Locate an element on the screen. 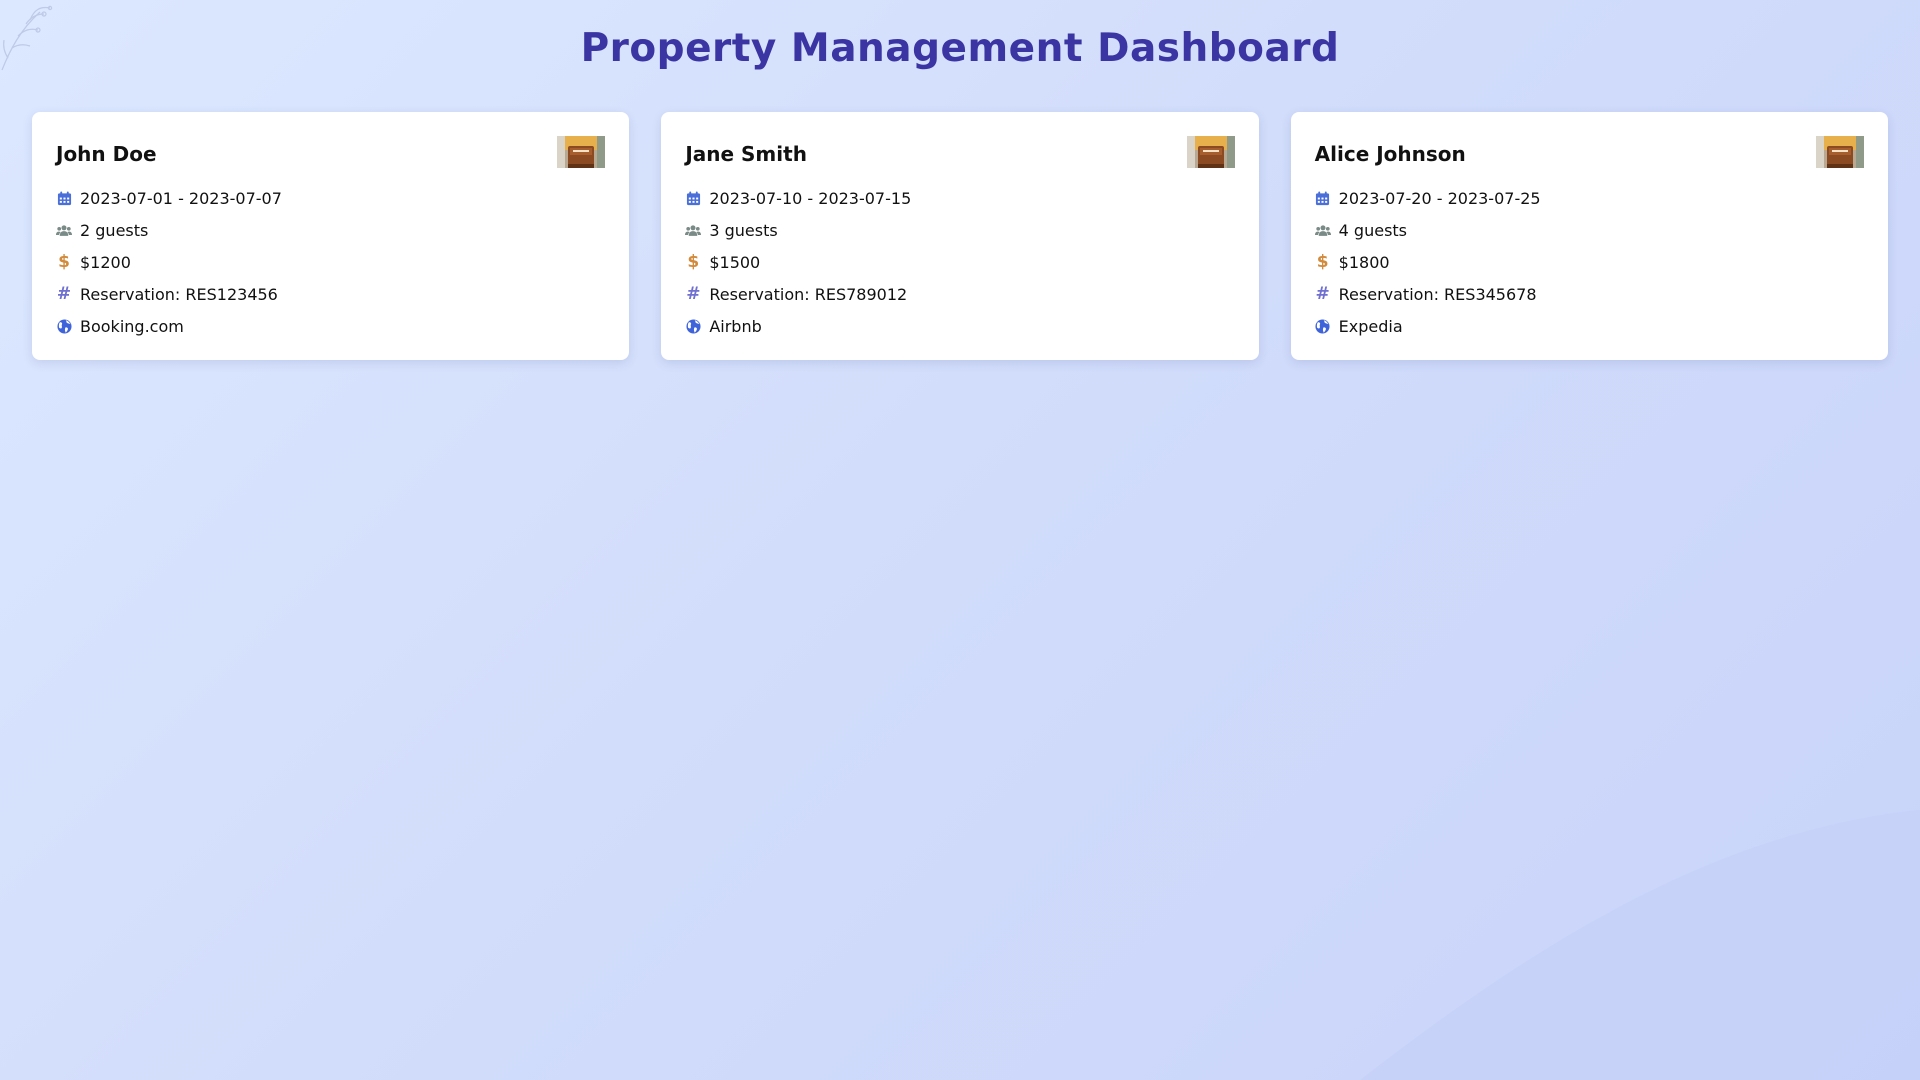  booking-price: $ $1500 is located at coordinates (959, 262).